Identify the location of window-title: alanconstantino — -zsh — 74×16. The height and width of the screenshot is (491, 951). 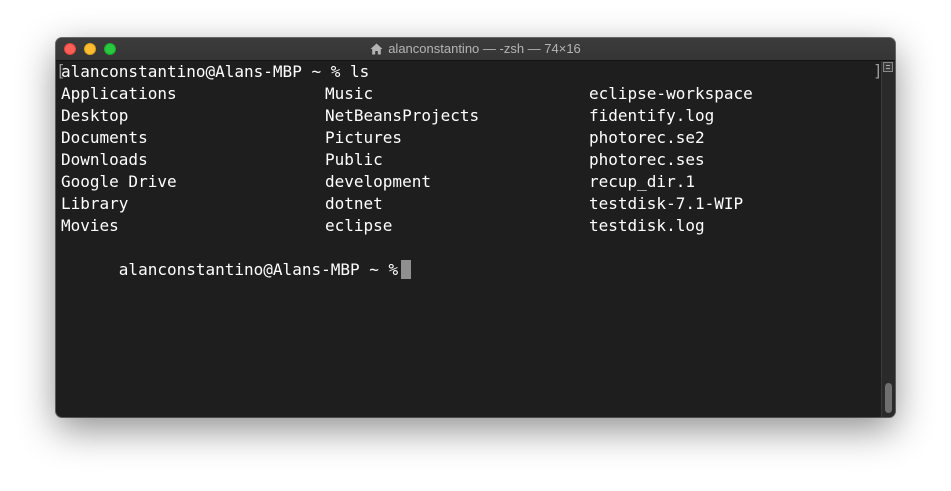
(475, 49).